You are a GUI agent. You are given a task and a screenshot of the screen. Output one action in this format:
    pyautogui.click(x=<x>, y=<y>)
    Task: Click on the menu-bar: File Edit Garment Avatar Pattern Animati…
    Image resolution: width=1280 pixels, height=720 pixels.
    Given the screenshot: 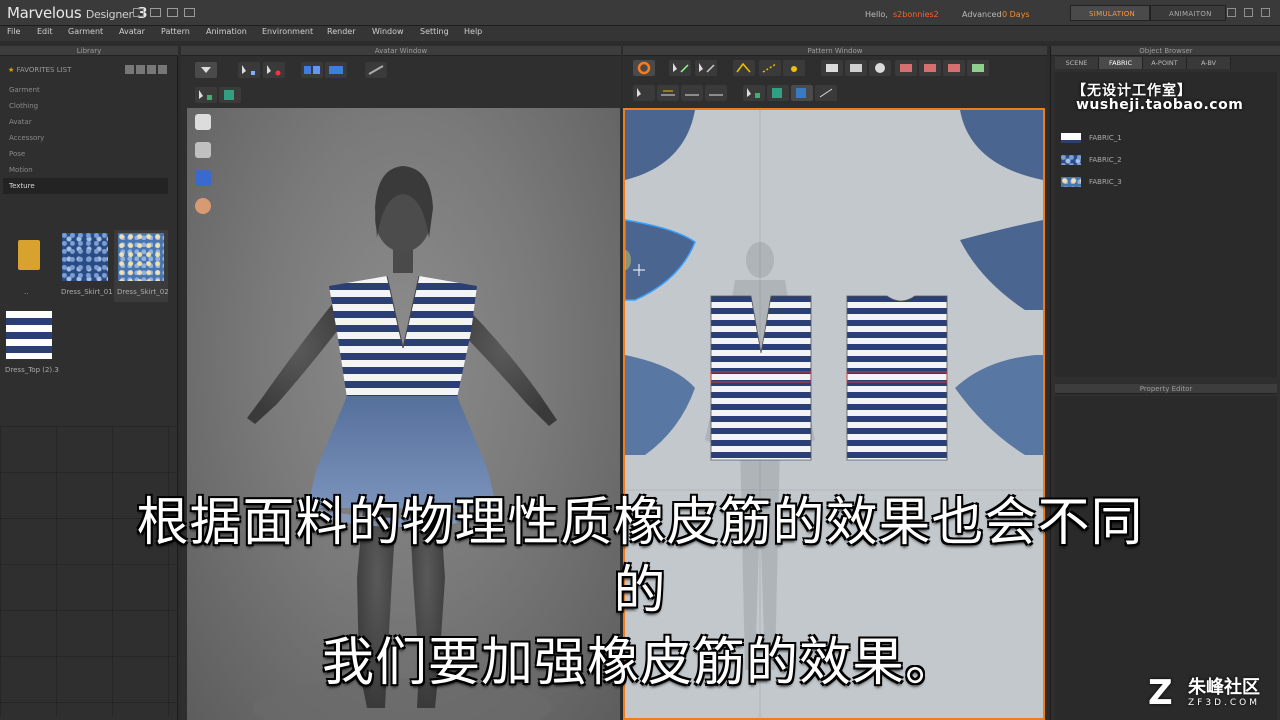 What is the action you would take?
    pyautogui.click(x=640, y=33)
    